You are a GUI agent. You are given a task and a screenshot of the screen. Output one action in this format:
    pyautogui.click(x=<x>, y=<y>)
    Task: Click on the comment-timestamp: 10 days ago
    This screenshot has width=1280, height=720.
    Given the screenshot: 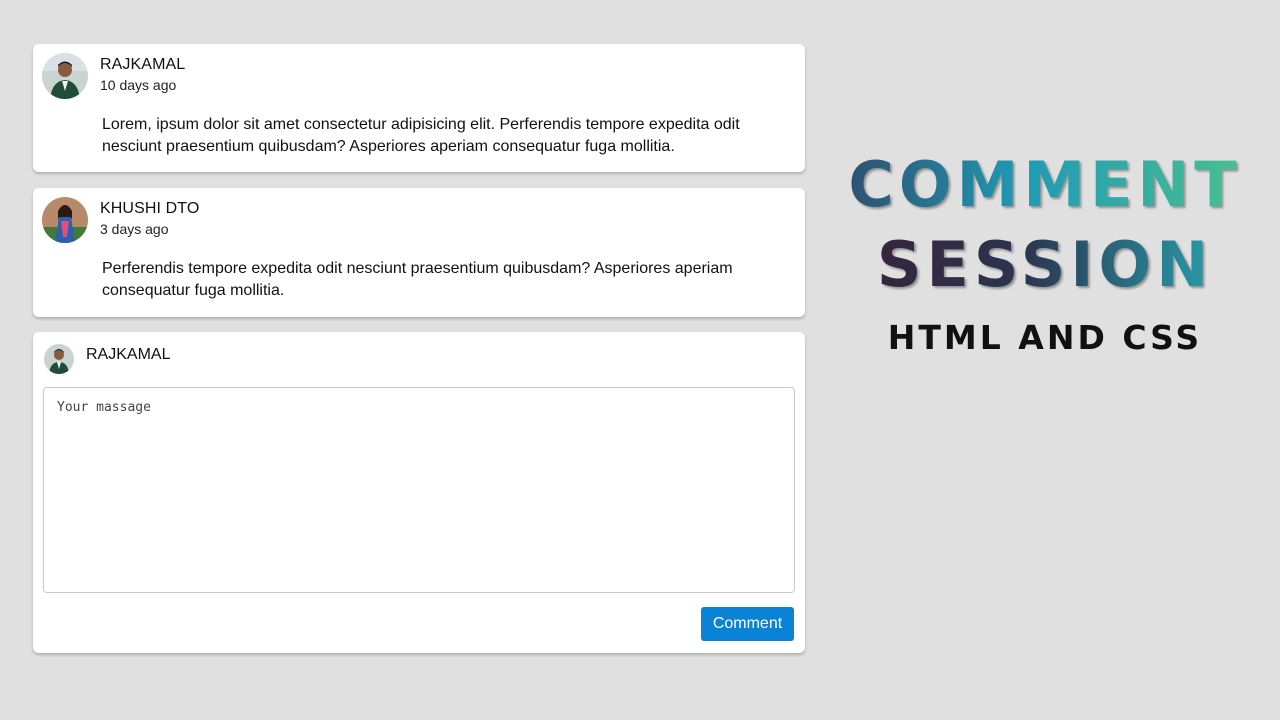 What is the action you would take?
    pyautogui.click(x=138, y=85)
    